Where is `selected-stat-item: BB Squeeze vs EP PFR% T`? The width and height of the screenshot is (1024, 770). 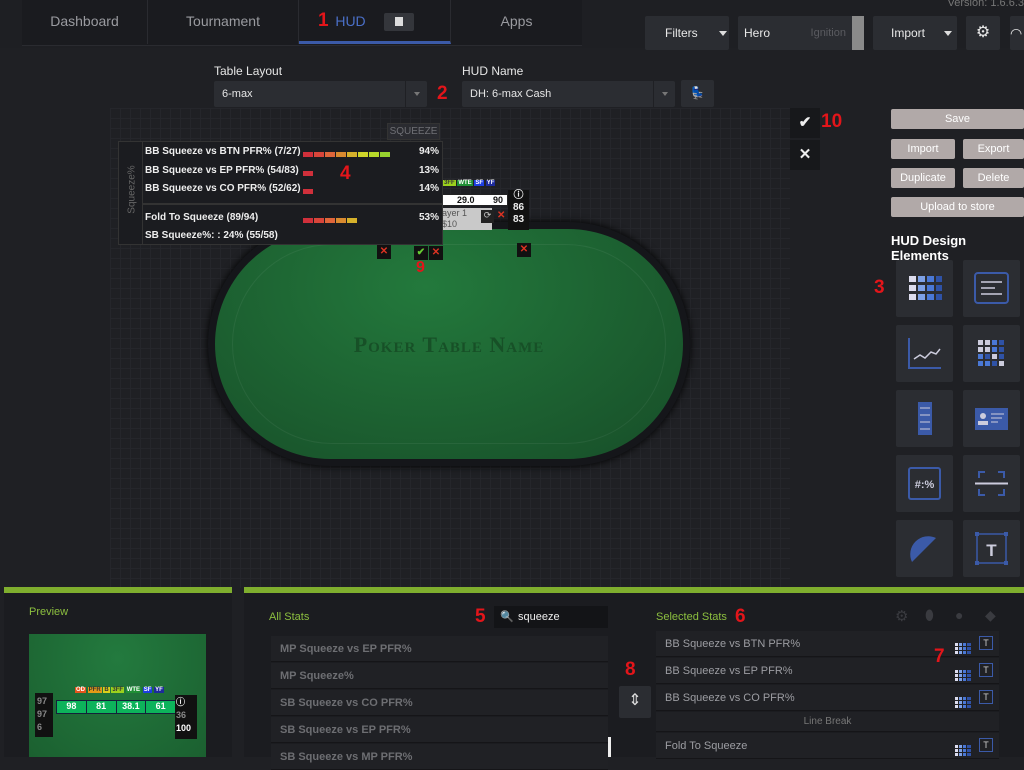 selected-stat-item: BB Squeeze vs EP PFR% T is located at coordinates (827, 671).